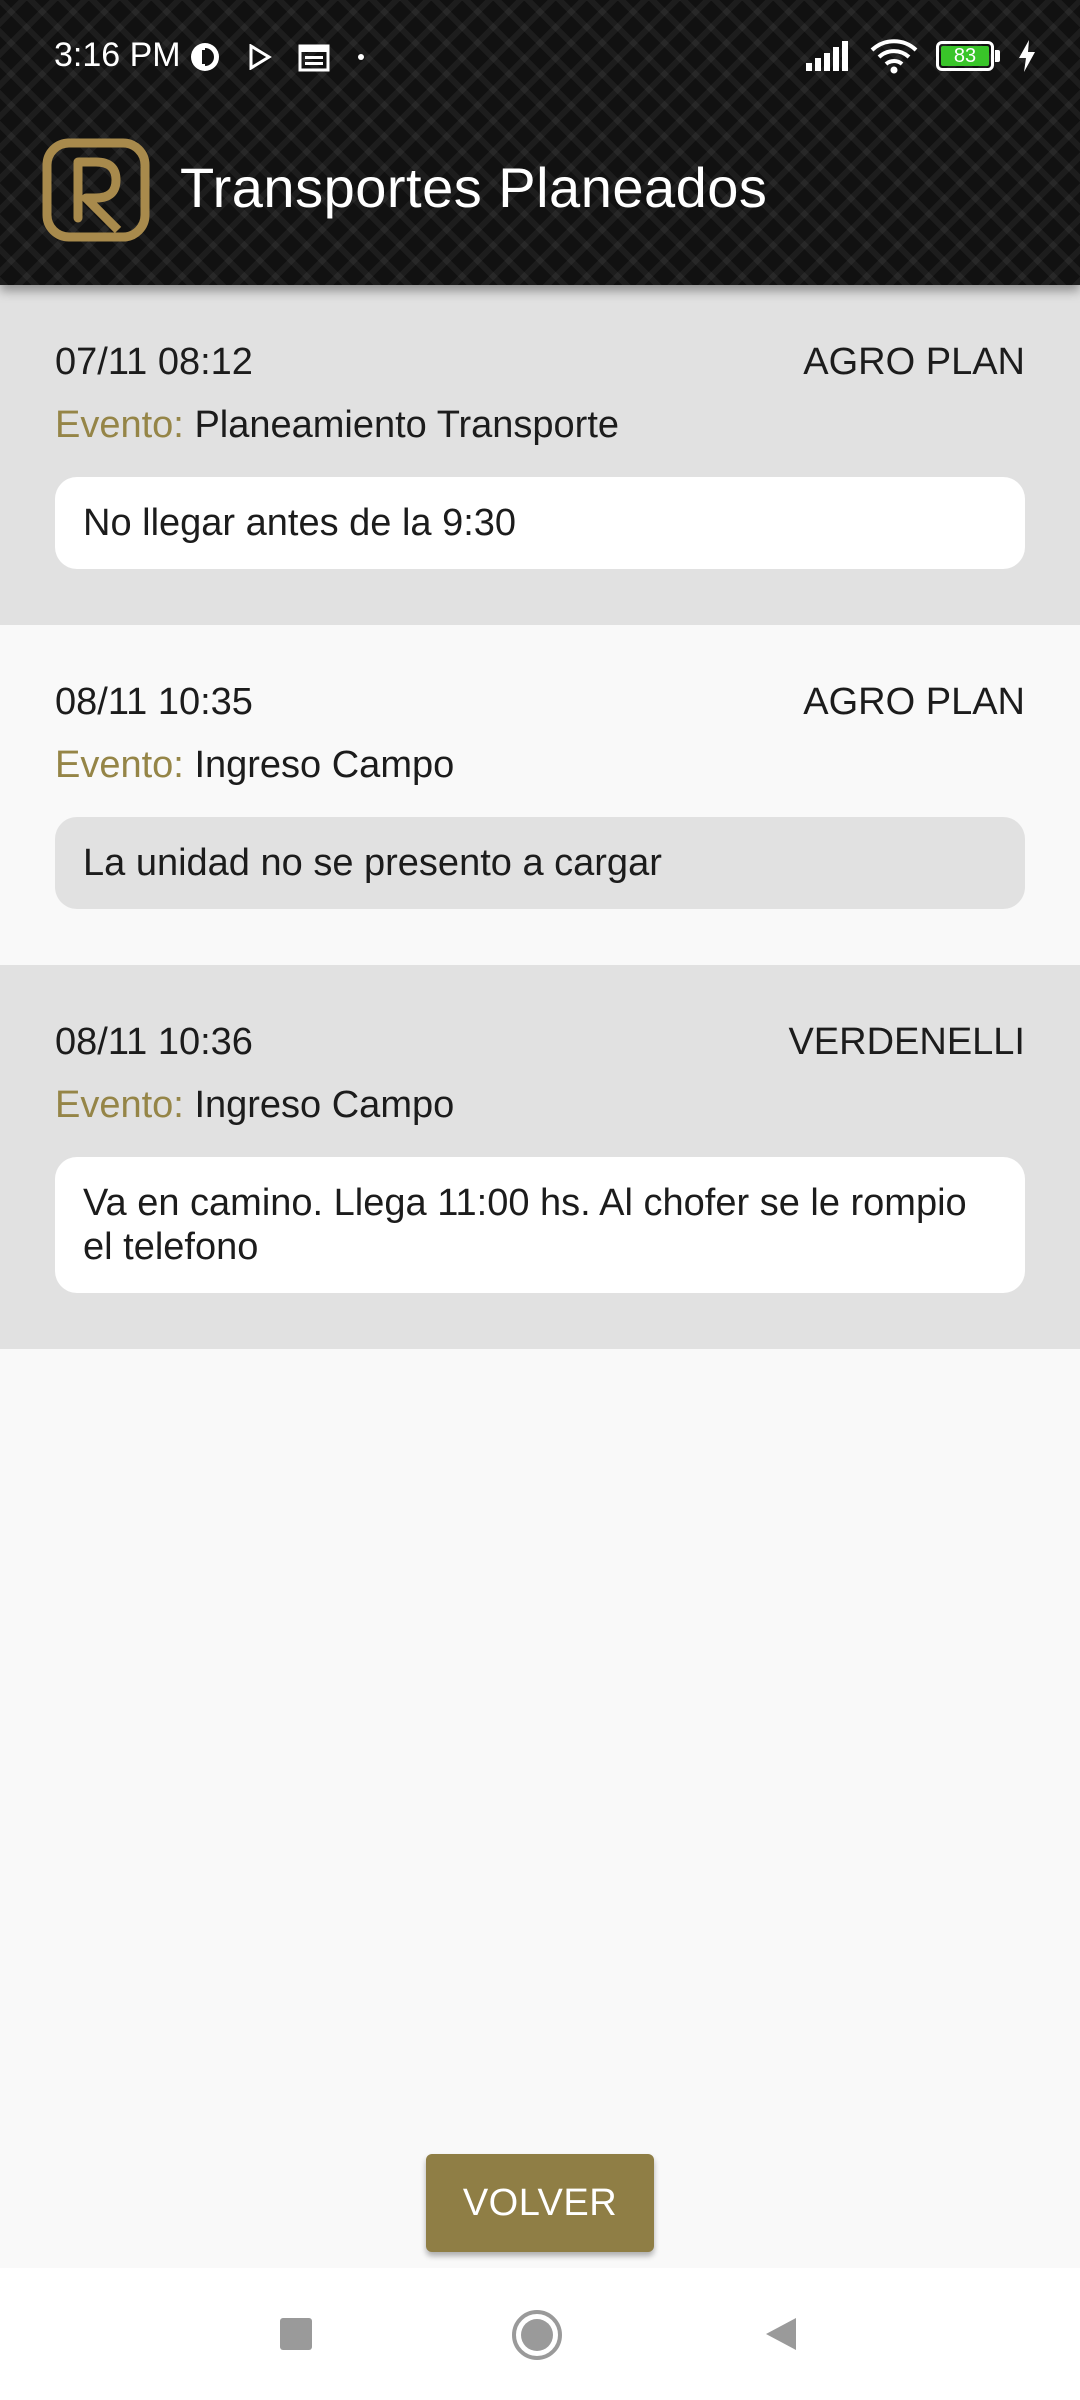 The width and height of the screenshot is (1080, 2400). Describe the element at coordinates (965, 56) in the screenshot. I see `battery-level: 83` at that location.